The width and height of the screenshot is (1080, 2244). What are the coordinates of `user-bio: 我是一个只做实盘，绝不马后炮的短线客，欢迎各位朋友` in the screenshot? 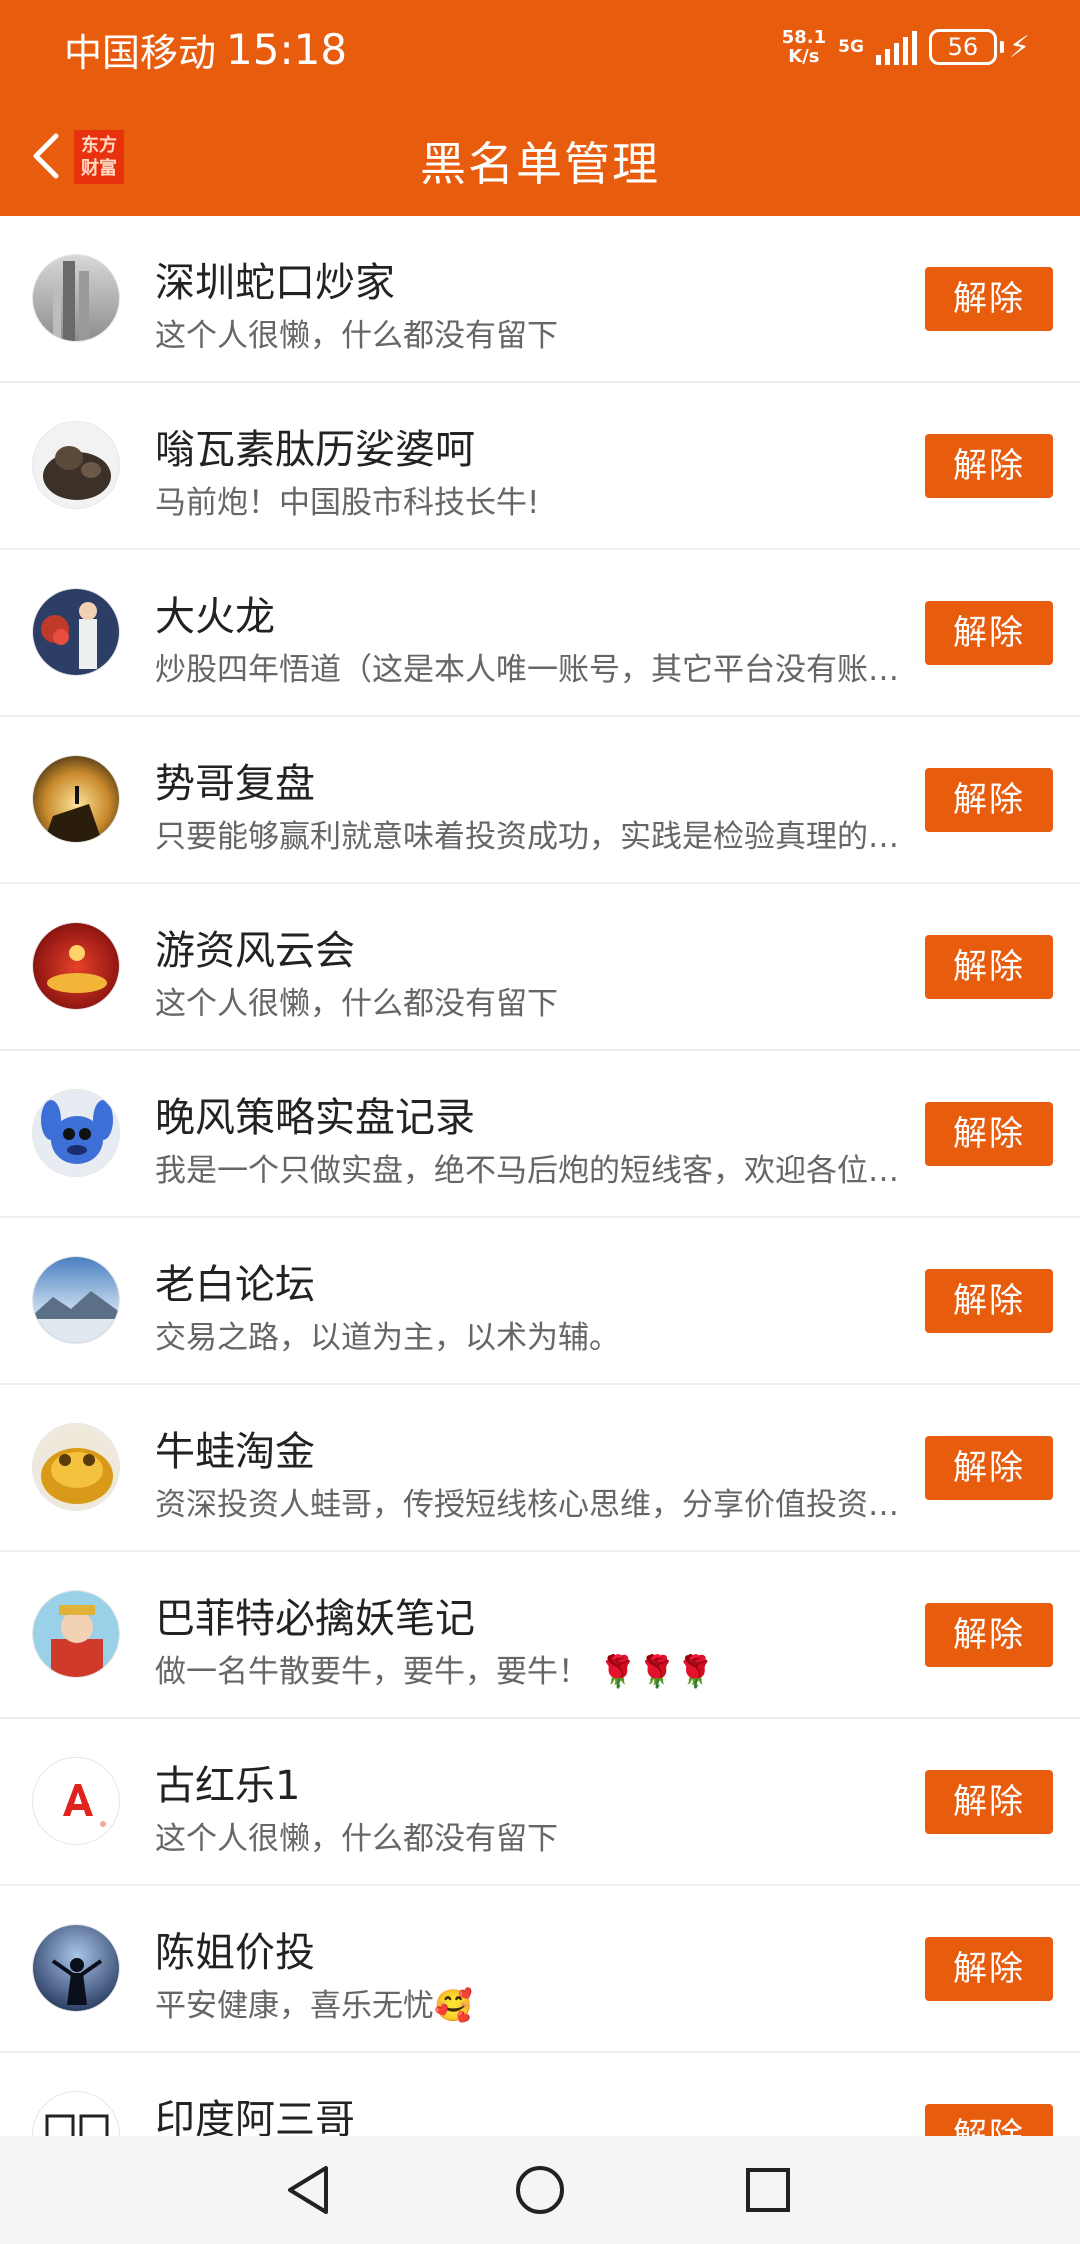 It's located at (533, 1171).